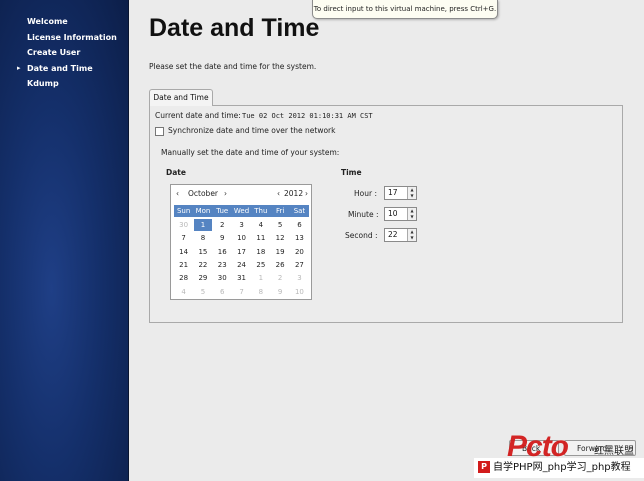  I want to click on watermark-brand: 红黑联盟, so click(614, 451).